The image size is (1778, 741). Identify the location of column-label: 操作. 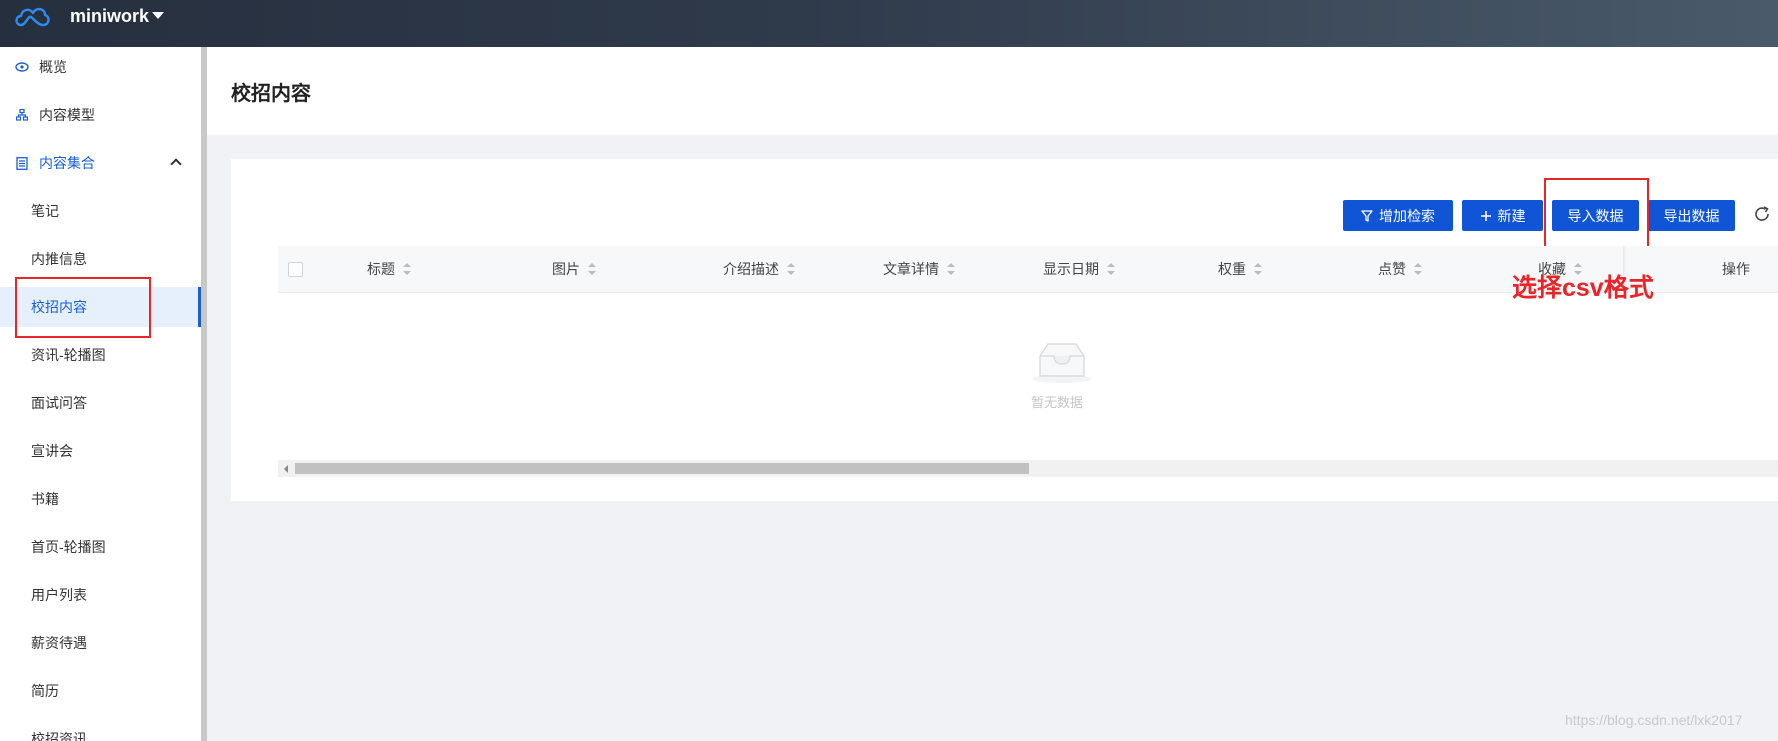
(1736, 269).